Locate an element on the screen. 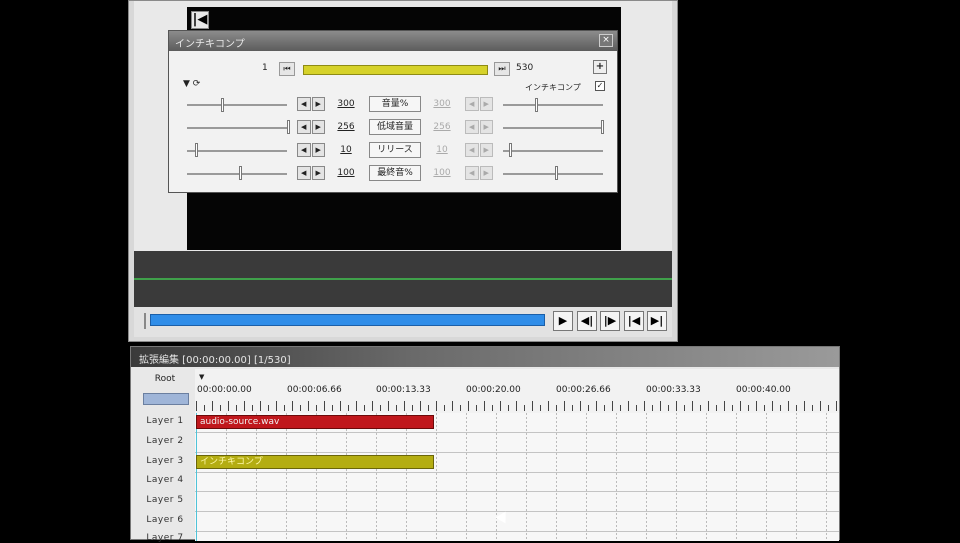 The image size is (960, 543). layer-label: Layer 3 is located at coordinates (165, 461).